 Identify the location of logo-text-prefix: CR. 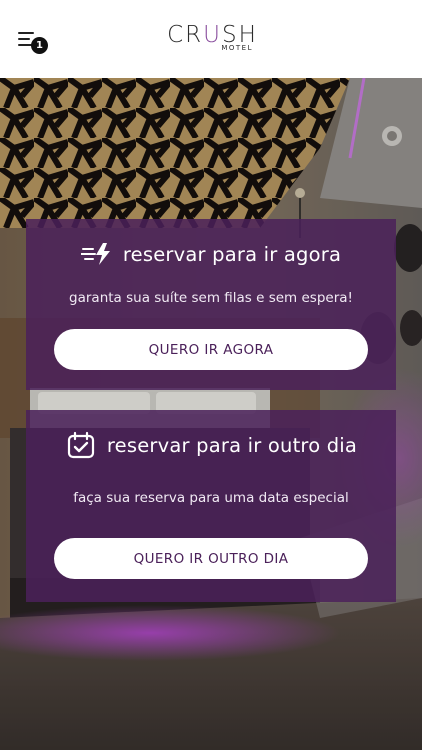
(185, 35).